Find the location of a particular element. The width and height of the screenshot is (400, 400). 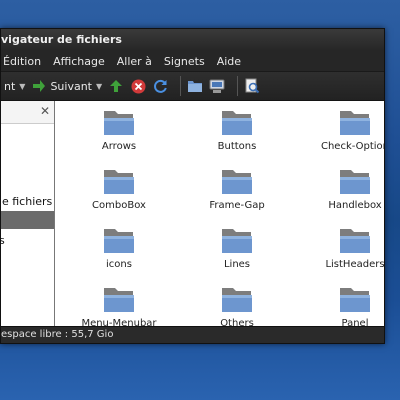

folder-label: Lines is located at coordinates (237, 264).